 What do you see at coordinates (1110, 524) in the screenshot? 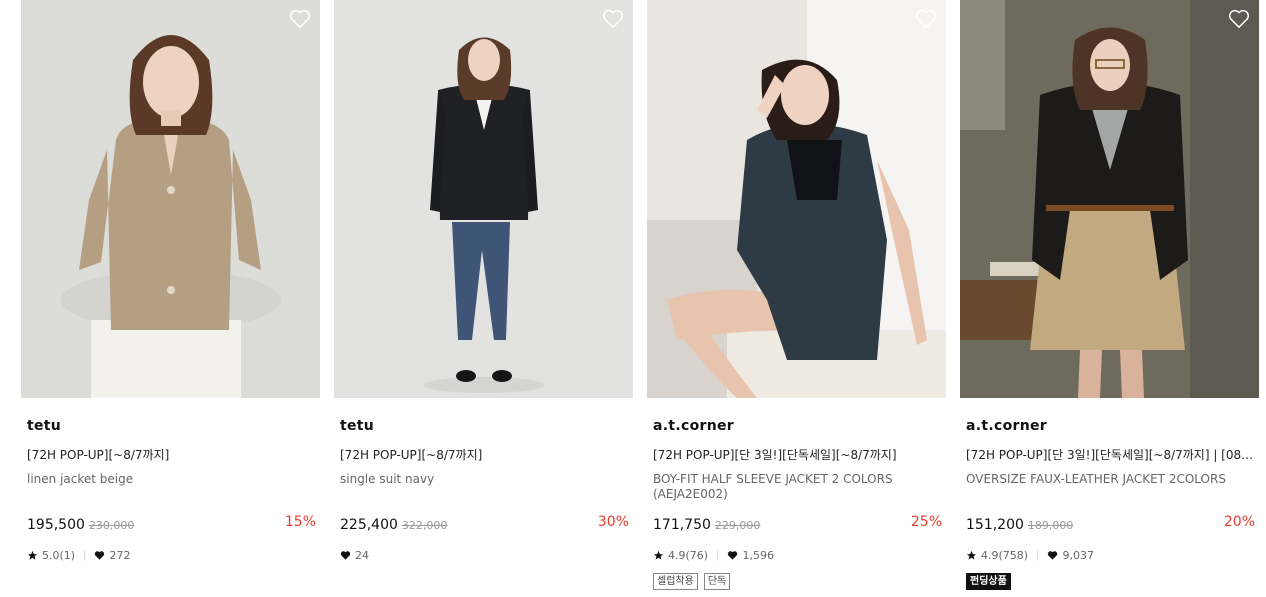
I see `price-row: 151,200 189,000 20%` at bounding box center [1110, 524].